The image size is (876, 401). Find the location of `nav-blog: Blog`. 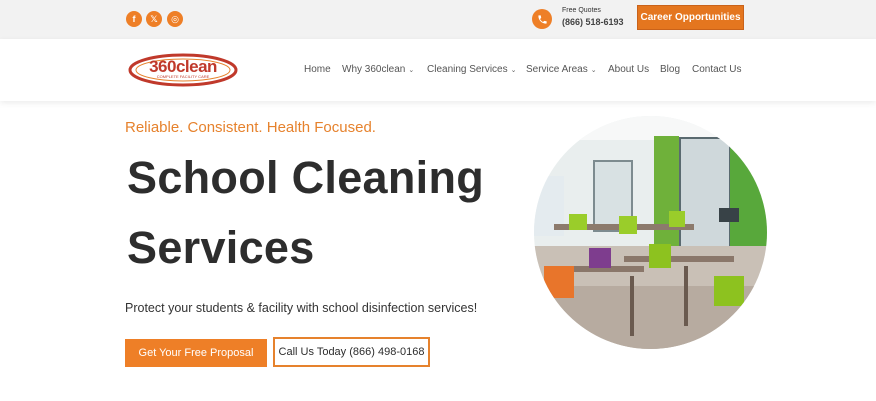

nav-blog: Blog is located at coordinates (670, 69).